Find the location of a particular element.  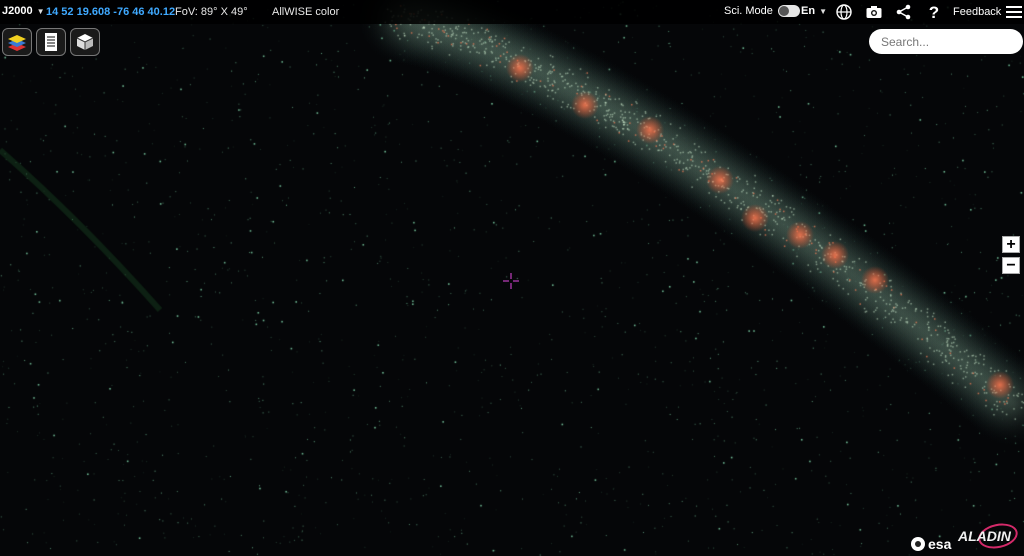

esa-logo: esa is located at coordinates (931, 544).